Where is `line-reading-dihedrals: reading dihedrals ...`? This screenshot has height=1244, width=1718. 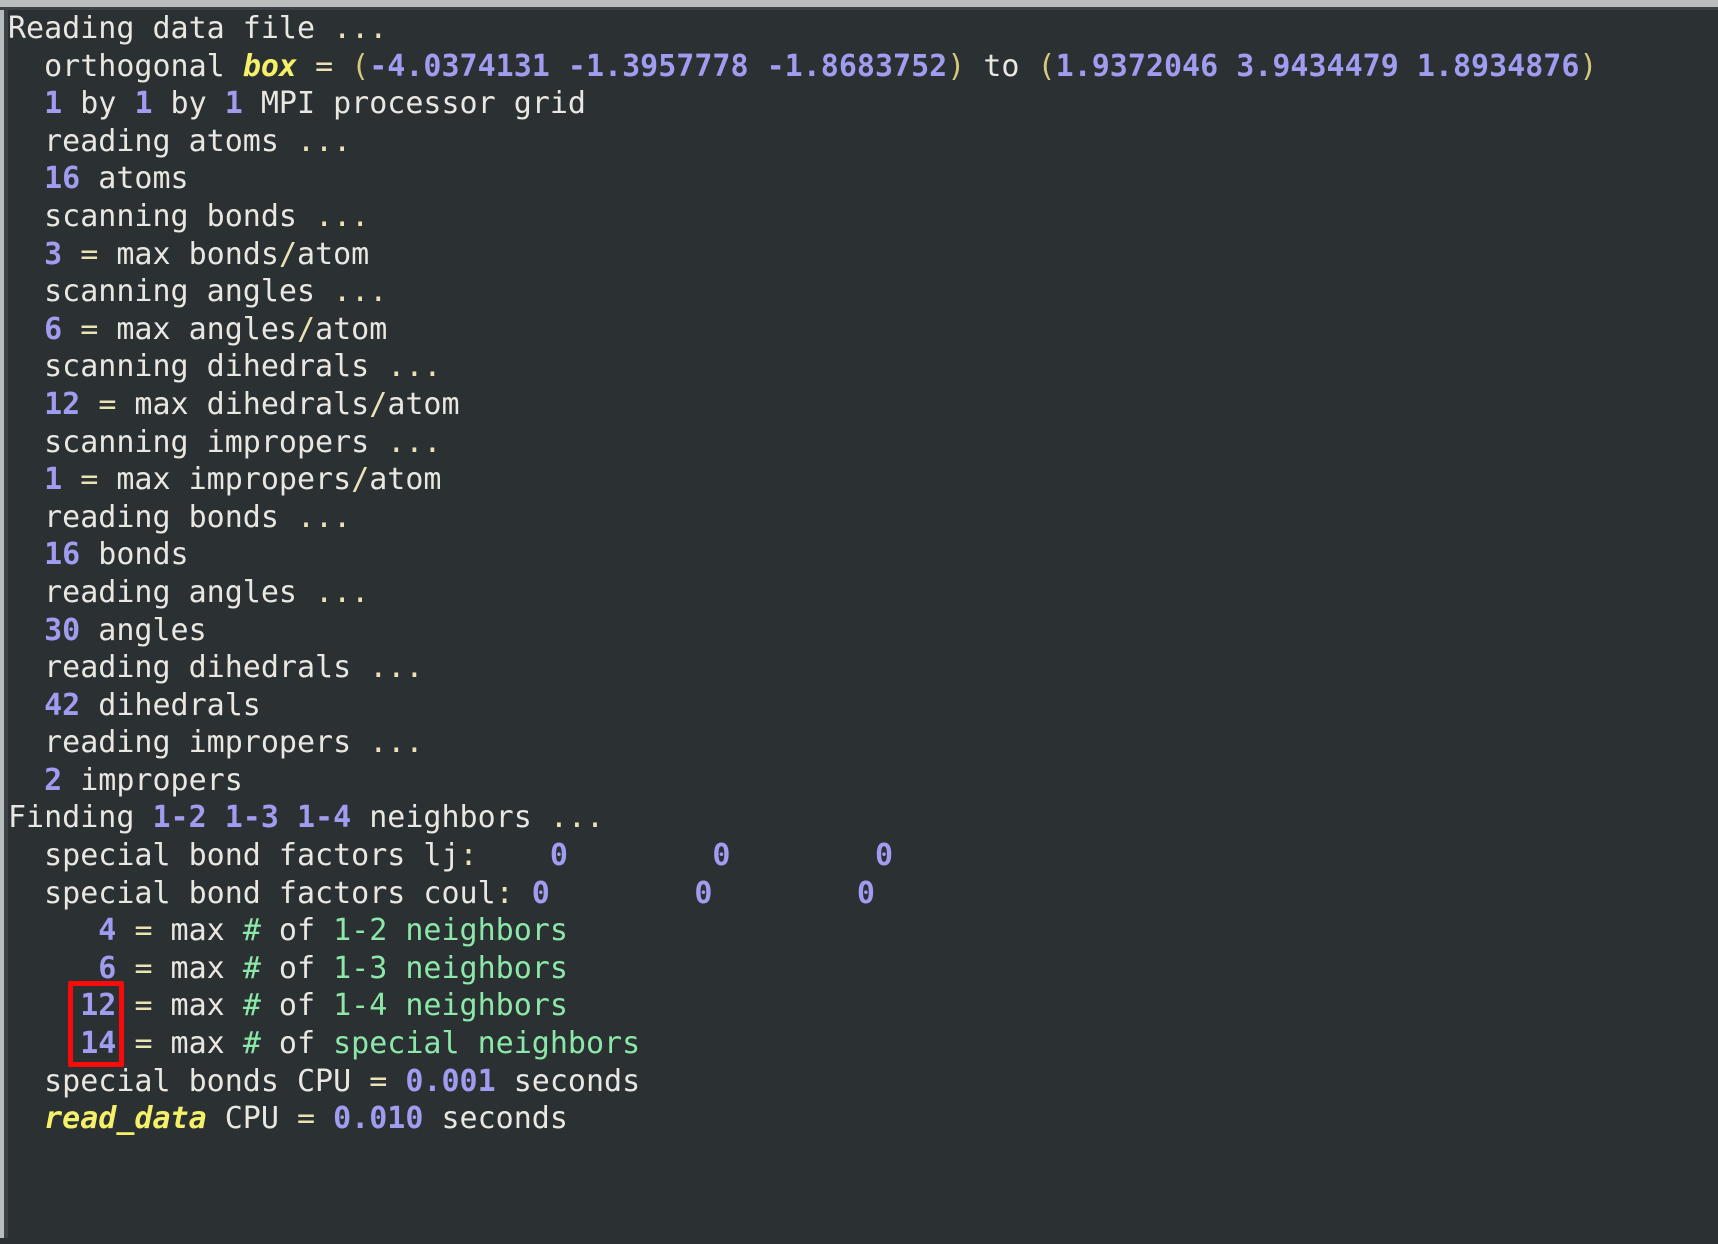 line-reading-dihedrals: reading dihedrals ... is located at coordinates (863, 668).